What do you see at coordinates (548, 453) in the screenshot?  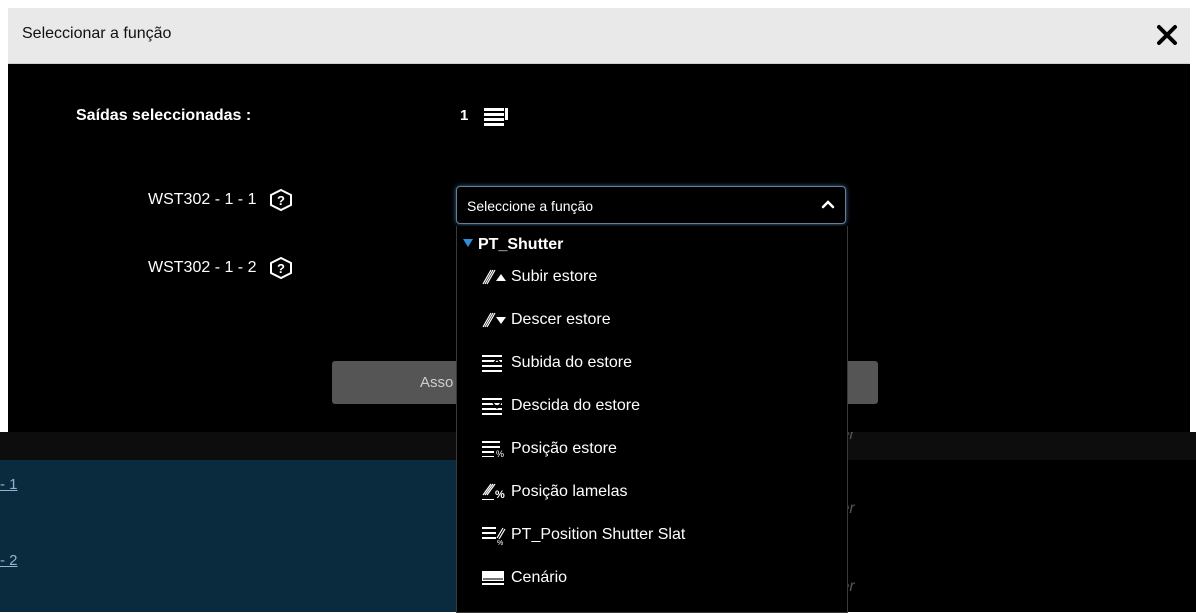 I see `option-posicao-estore: % Posição estore` at bounding box center [548, 453].